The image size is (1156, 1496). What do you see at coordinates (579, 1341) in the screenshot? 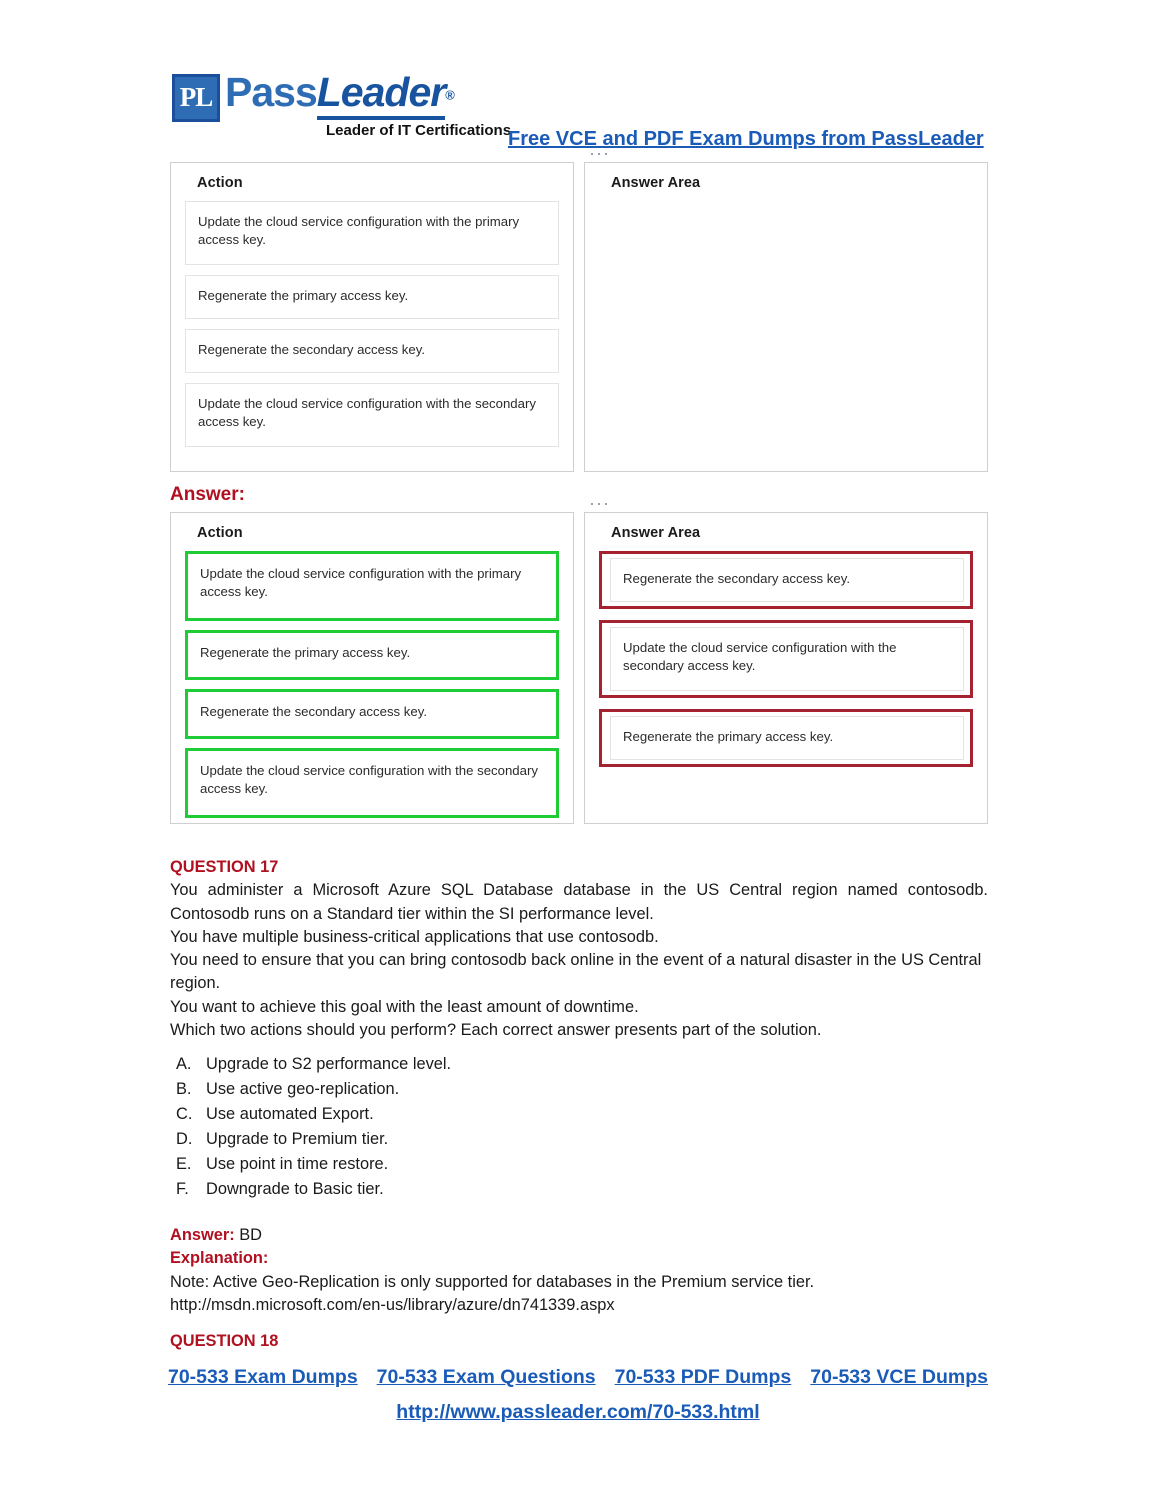
I see `question-18-block: QUESTION 18` at bounding box center [579, 1341].